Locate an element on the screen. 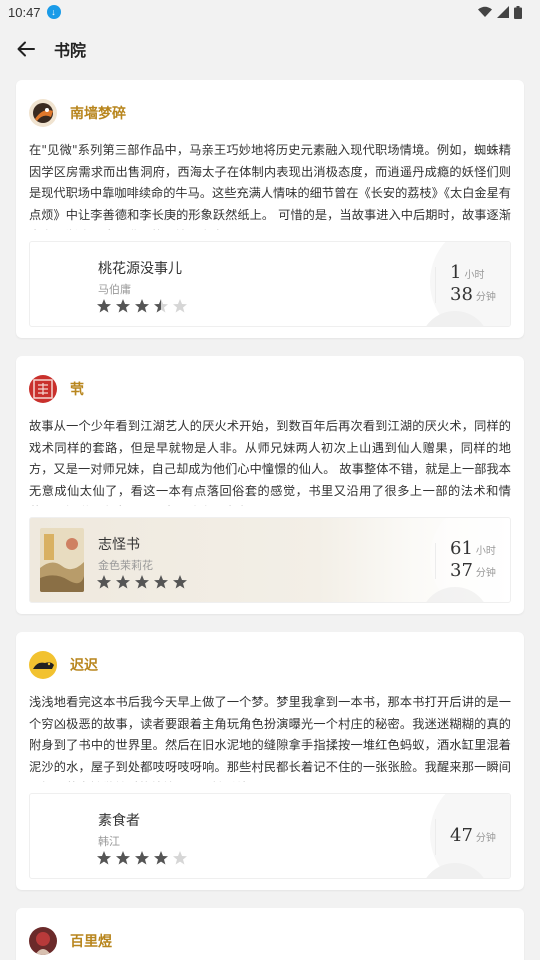 Image resolution: width=540 pixels, height=960 pixels. status-time: 10:47 is located at coordinates (24, 12).